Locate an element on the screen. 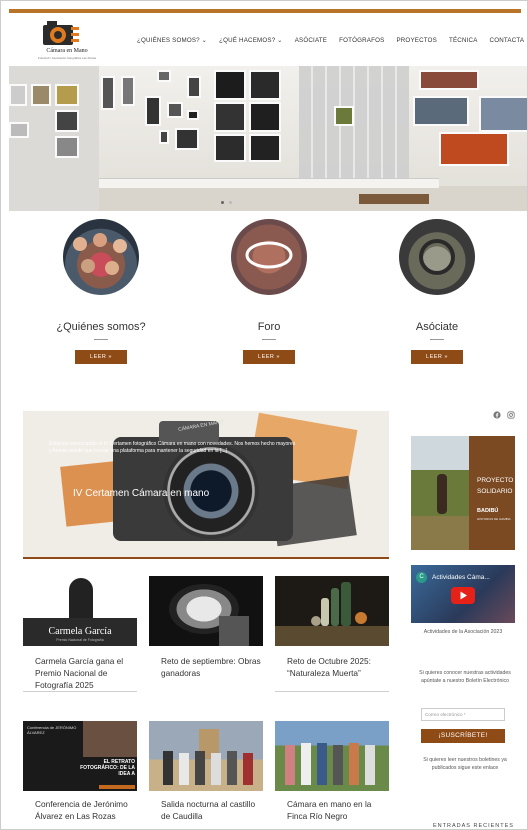 This screenshot has height=830, width=528. nav-item-fotografos: FOTÓGRAFOS is located at coordinates (361, 40).